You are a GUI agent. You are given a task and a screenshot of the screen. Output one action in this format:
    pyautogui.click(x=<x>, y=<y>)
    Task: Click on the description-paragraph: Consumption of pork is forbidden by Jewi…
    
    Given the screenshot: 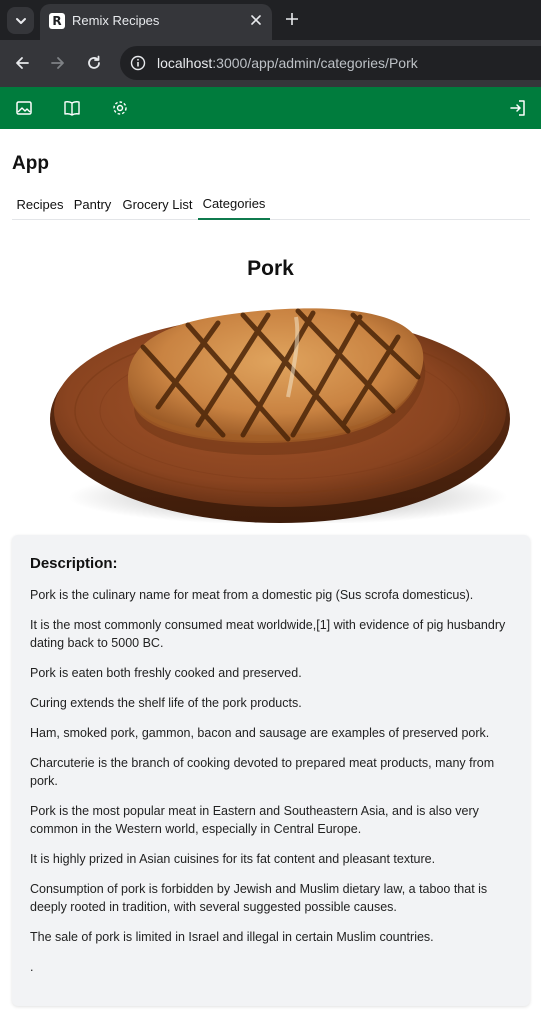 What is the action you would take?
    pyautogui.click(x=259, y=898)
    